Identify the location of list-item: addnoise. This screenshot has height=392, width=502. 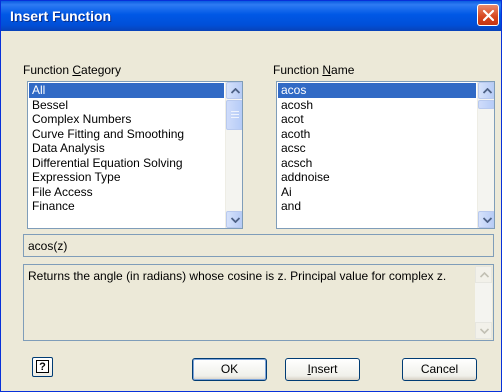
(377, 177).